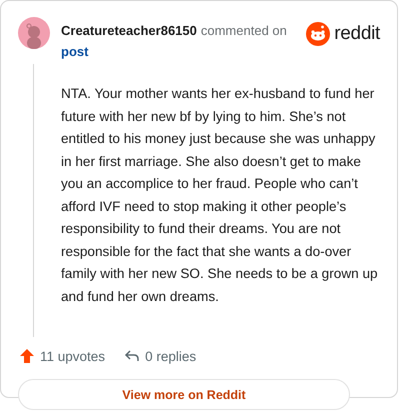  Describe the element at coordinates (243, 30) in the screenshot. I see `comment-action: commented on` at that location.